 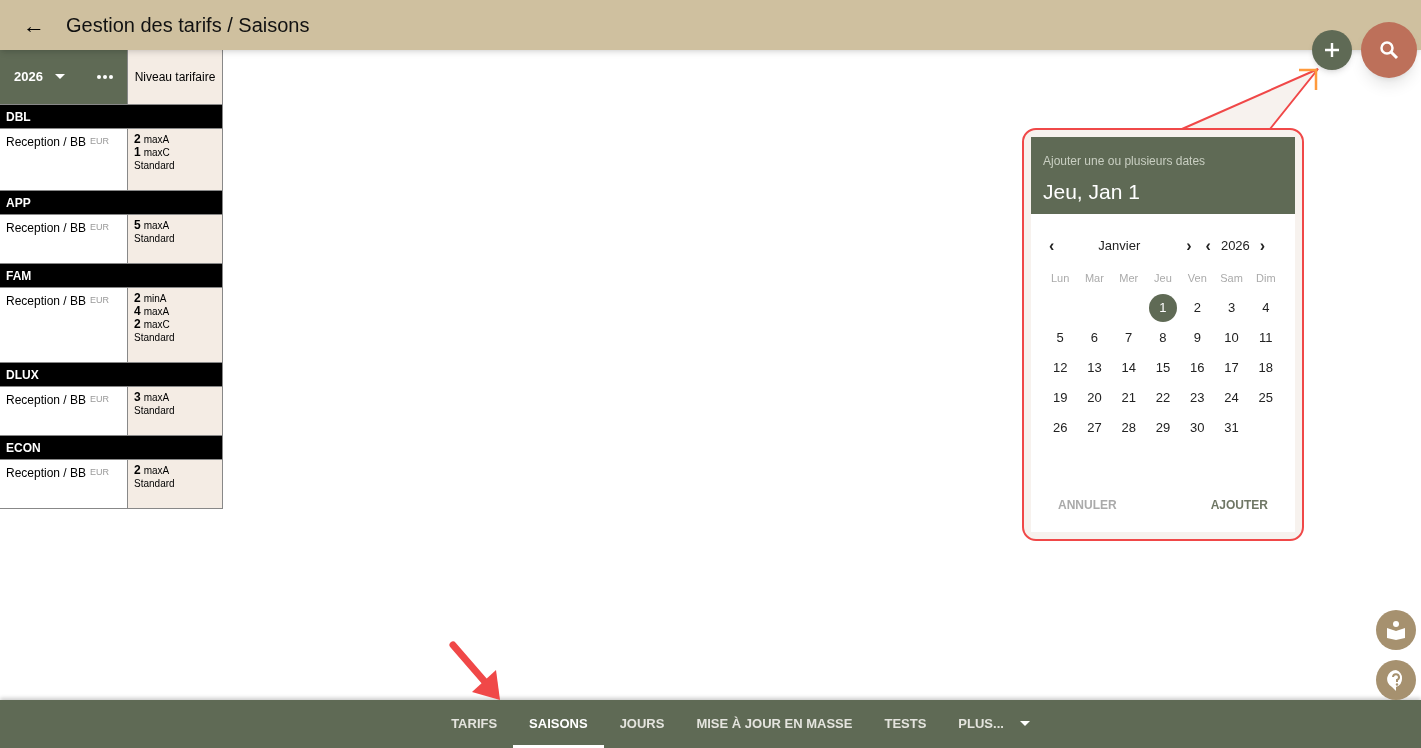 What do you see at coordinates (1092, 192) in the screenshot?
I see `selected-date: Jeu, Jan 1` at bounding box center [1092, 192].